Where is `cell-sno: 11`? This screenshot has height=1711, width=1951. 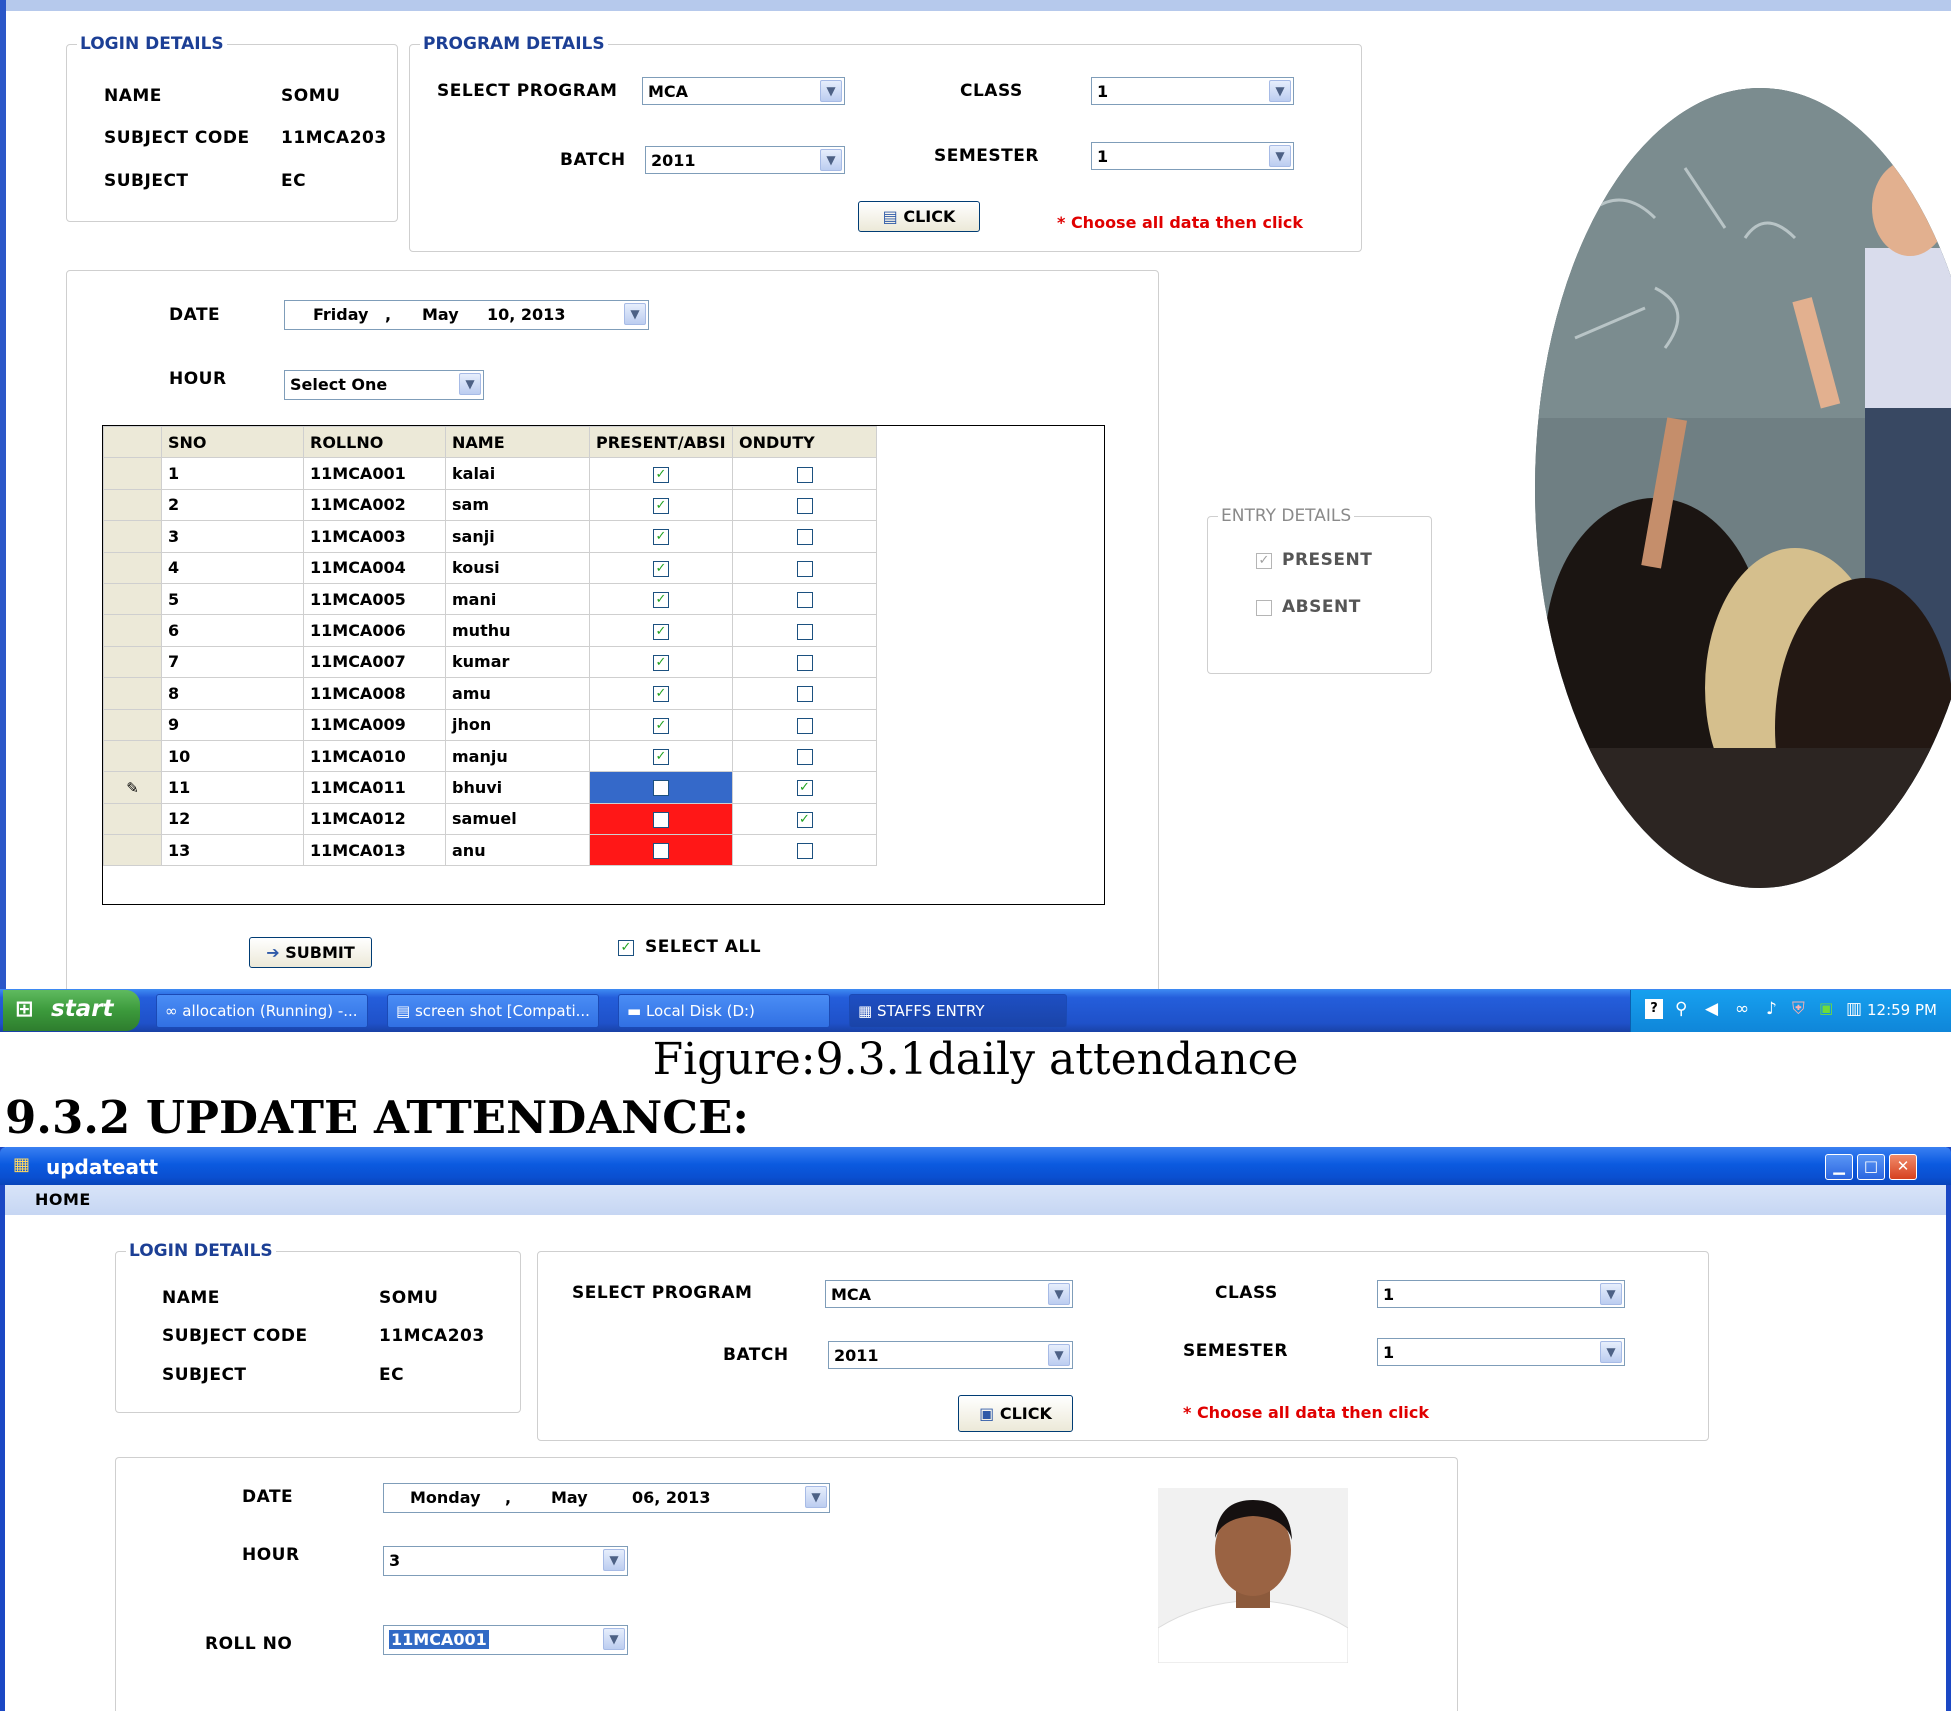 cell-sno: 11 is located at coordinates (232, 787).